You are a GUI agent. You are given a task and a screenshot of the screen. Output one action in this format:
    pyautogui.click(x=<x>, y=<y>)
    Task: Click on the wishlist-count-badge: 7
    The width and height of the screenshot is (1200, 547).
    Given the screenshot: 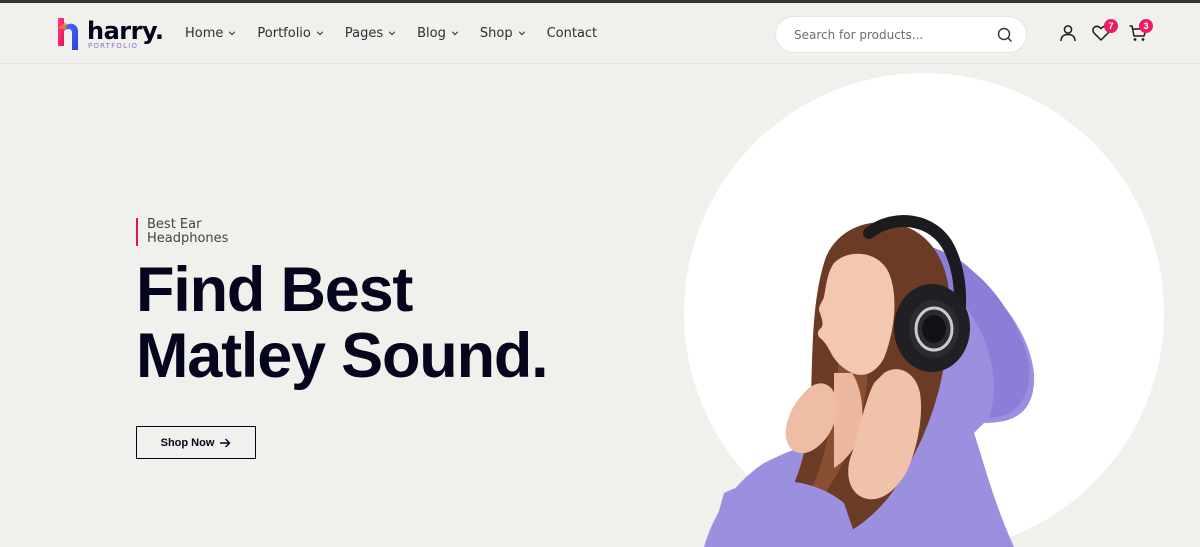 What is the action you would take?
    pyautogui.click(x=1111, y=26)
    